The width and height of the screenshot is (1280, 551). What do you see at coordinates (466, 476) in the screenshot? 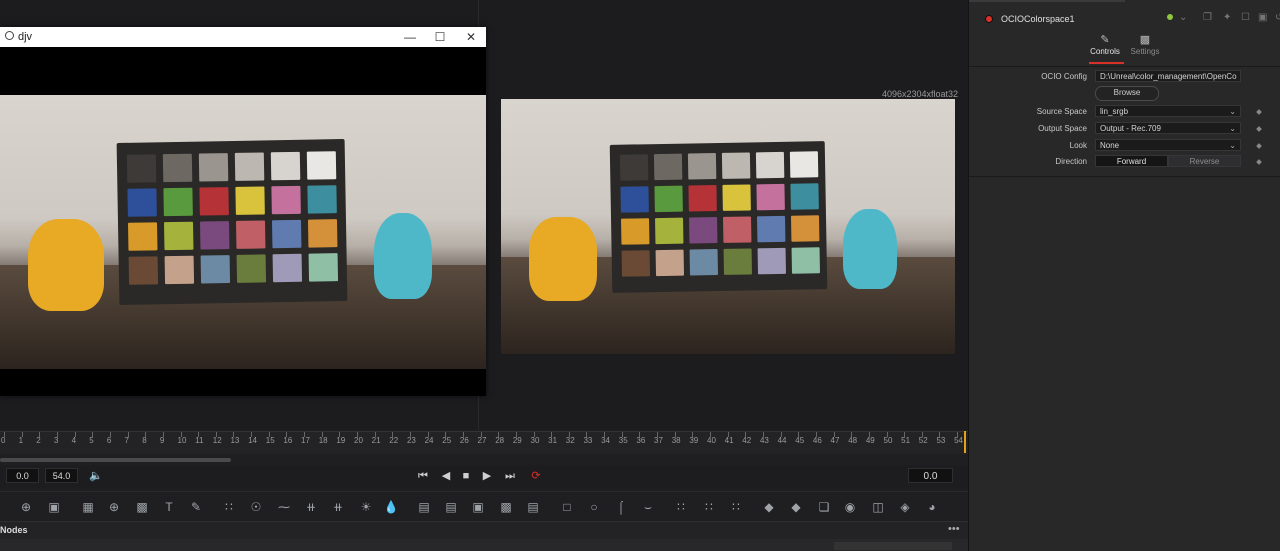
I see `stop-icon: ■` at bounding box center [466, 476].